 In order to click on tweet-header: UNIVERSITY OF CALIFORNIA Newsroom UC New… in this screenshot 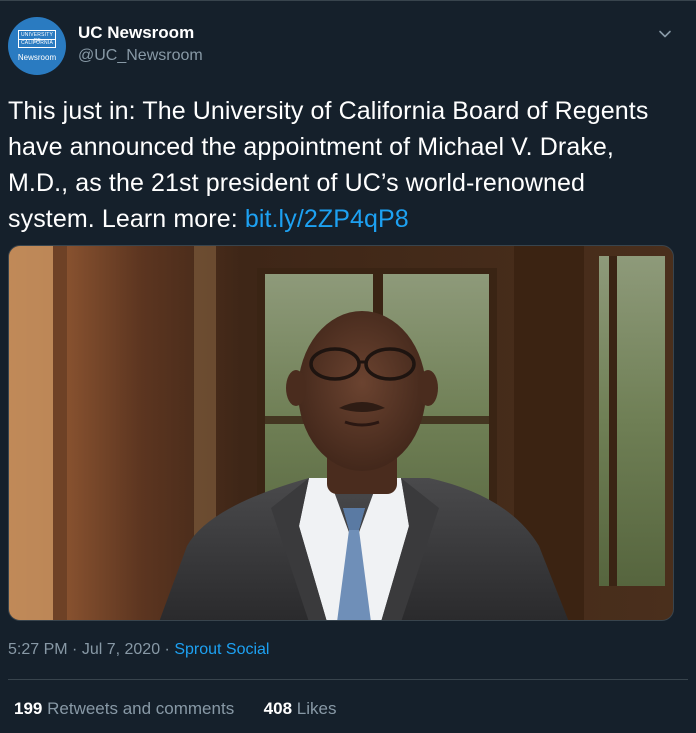, I will do `click(352, 45)`.